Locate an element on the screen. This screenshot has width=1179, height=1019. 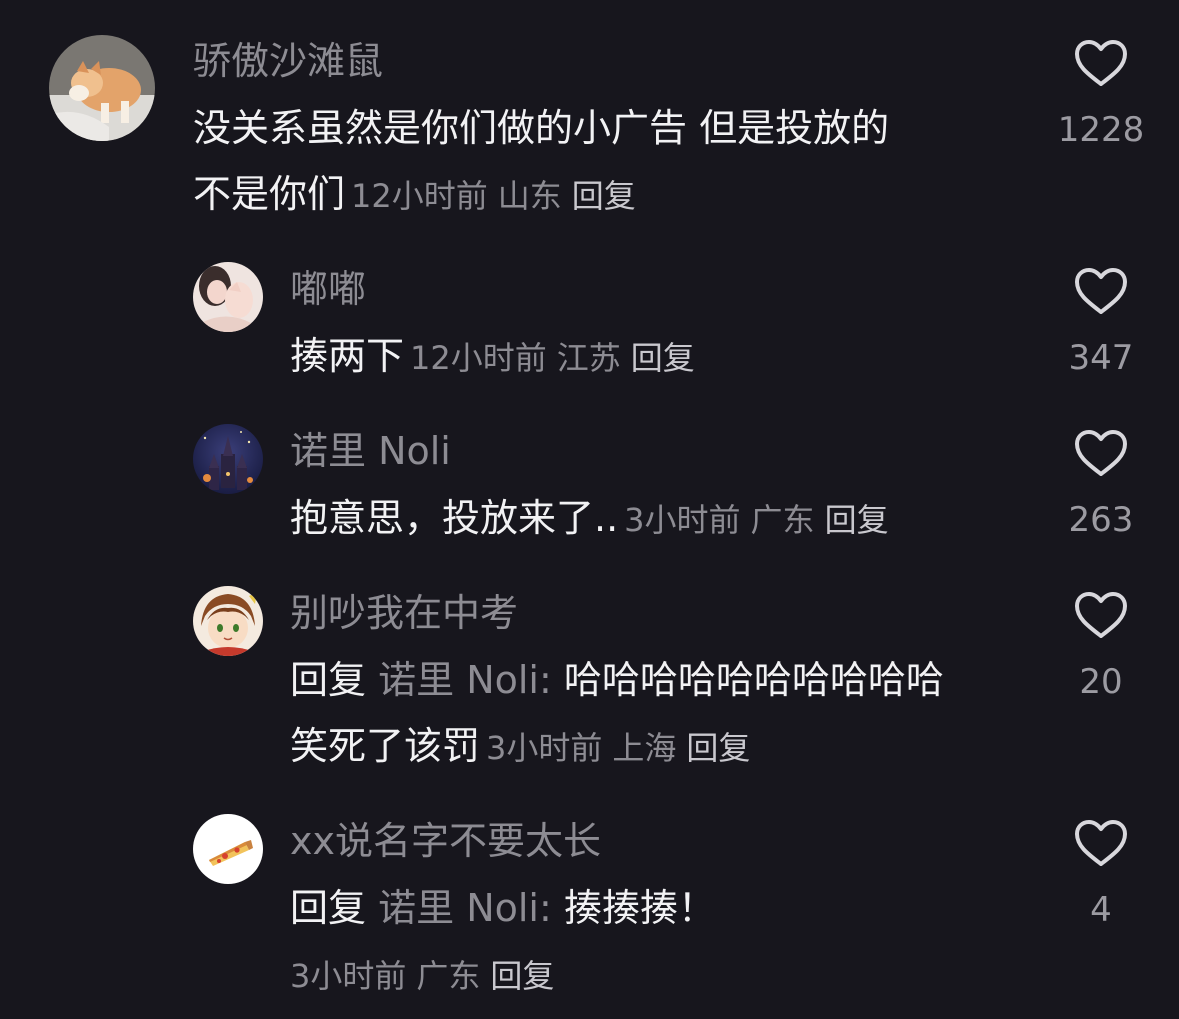
comment-text-line: 揍揍揍！ is located at coordinates (639, 908).